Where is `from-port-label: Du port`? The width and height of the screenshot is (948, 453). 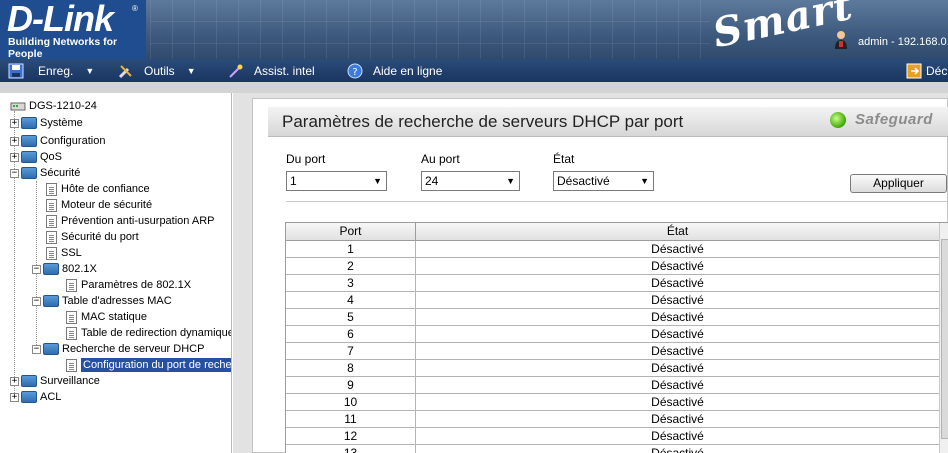 from-port-label: Du port is located at coordinates (306, 159).